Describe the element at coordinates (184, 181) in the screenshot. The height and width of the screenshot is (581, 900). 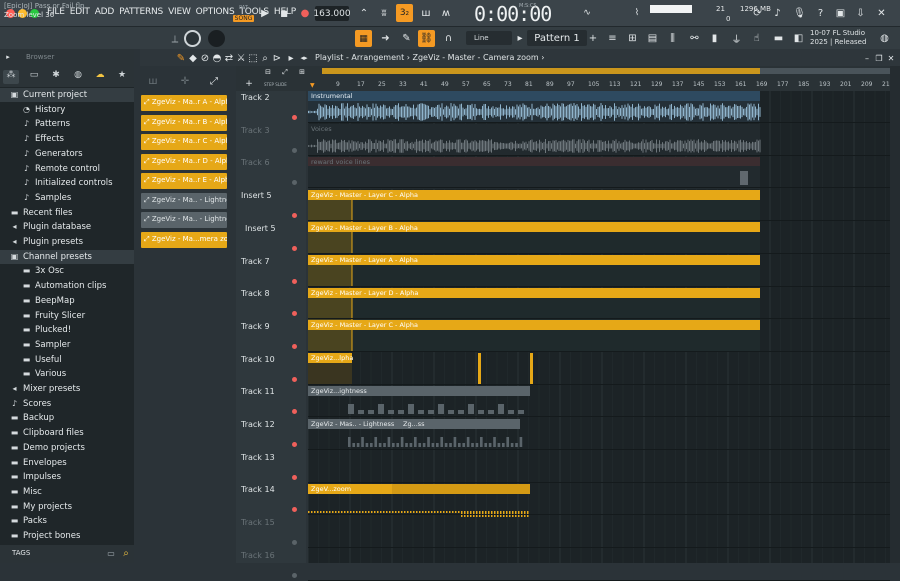
I see `clip-source-item: ⤢ ZgeViz - Ma..r E - Alpha` at that location.